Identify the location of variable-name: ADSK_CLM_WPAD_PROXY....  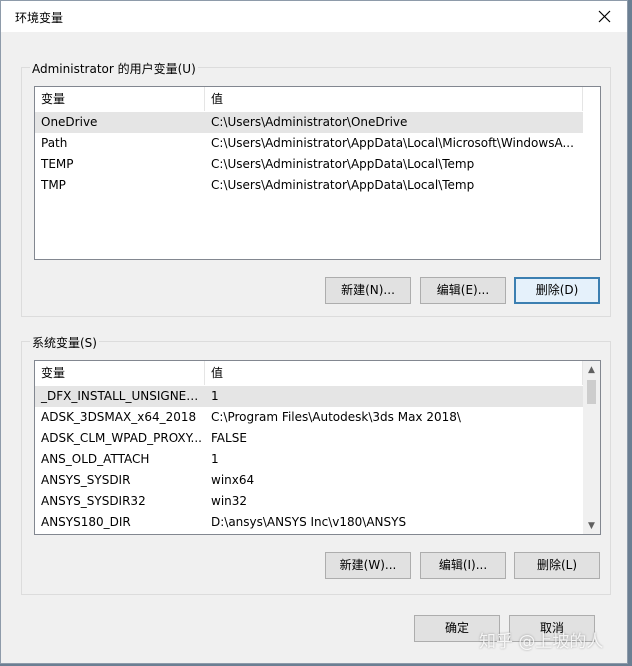
(121, 438).